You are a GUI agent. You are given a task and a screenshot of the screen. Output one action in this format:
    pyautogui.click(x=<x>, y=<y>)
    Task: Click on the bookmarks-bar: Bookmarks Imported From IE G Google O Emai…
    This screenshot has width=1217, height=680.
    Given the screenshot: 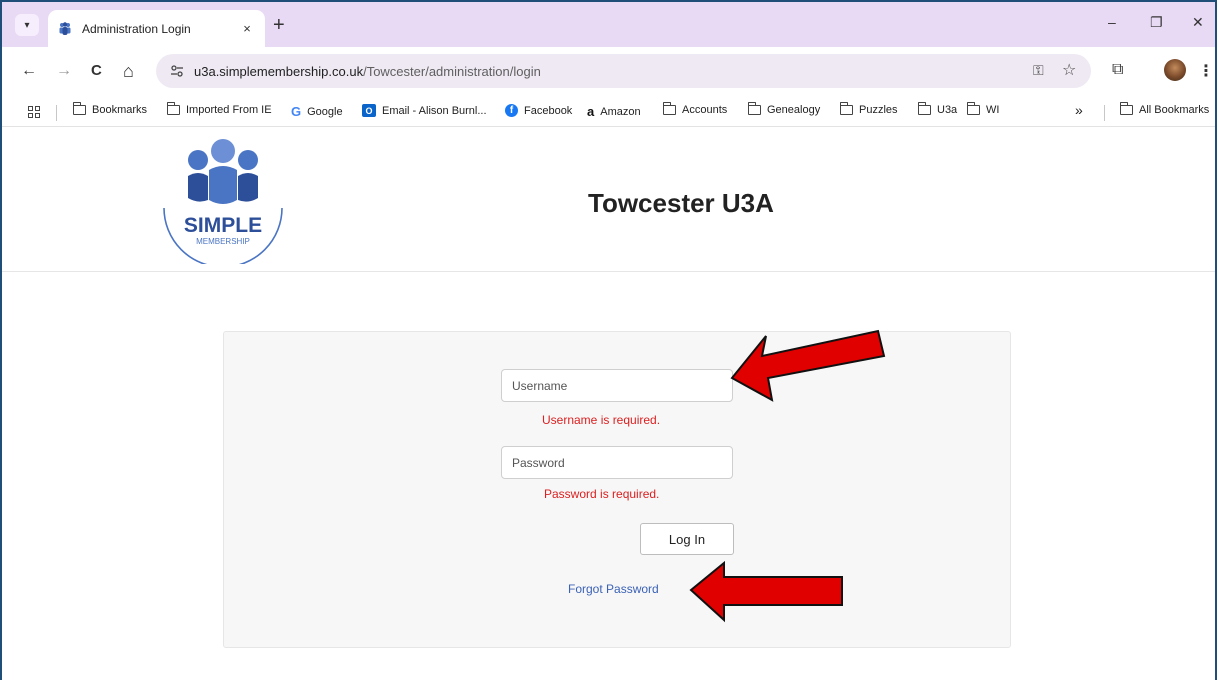 What is the action you would take?
    pyautogui.click(x=608, y=113)
    